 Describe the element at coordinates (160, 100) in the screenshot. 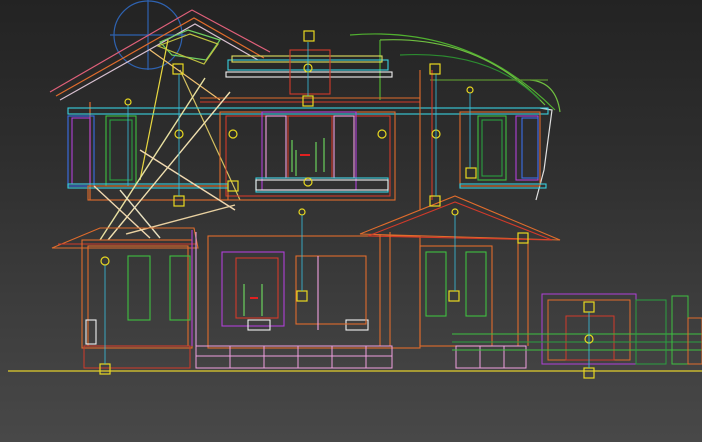

I see `left-gable-roof` at that location.